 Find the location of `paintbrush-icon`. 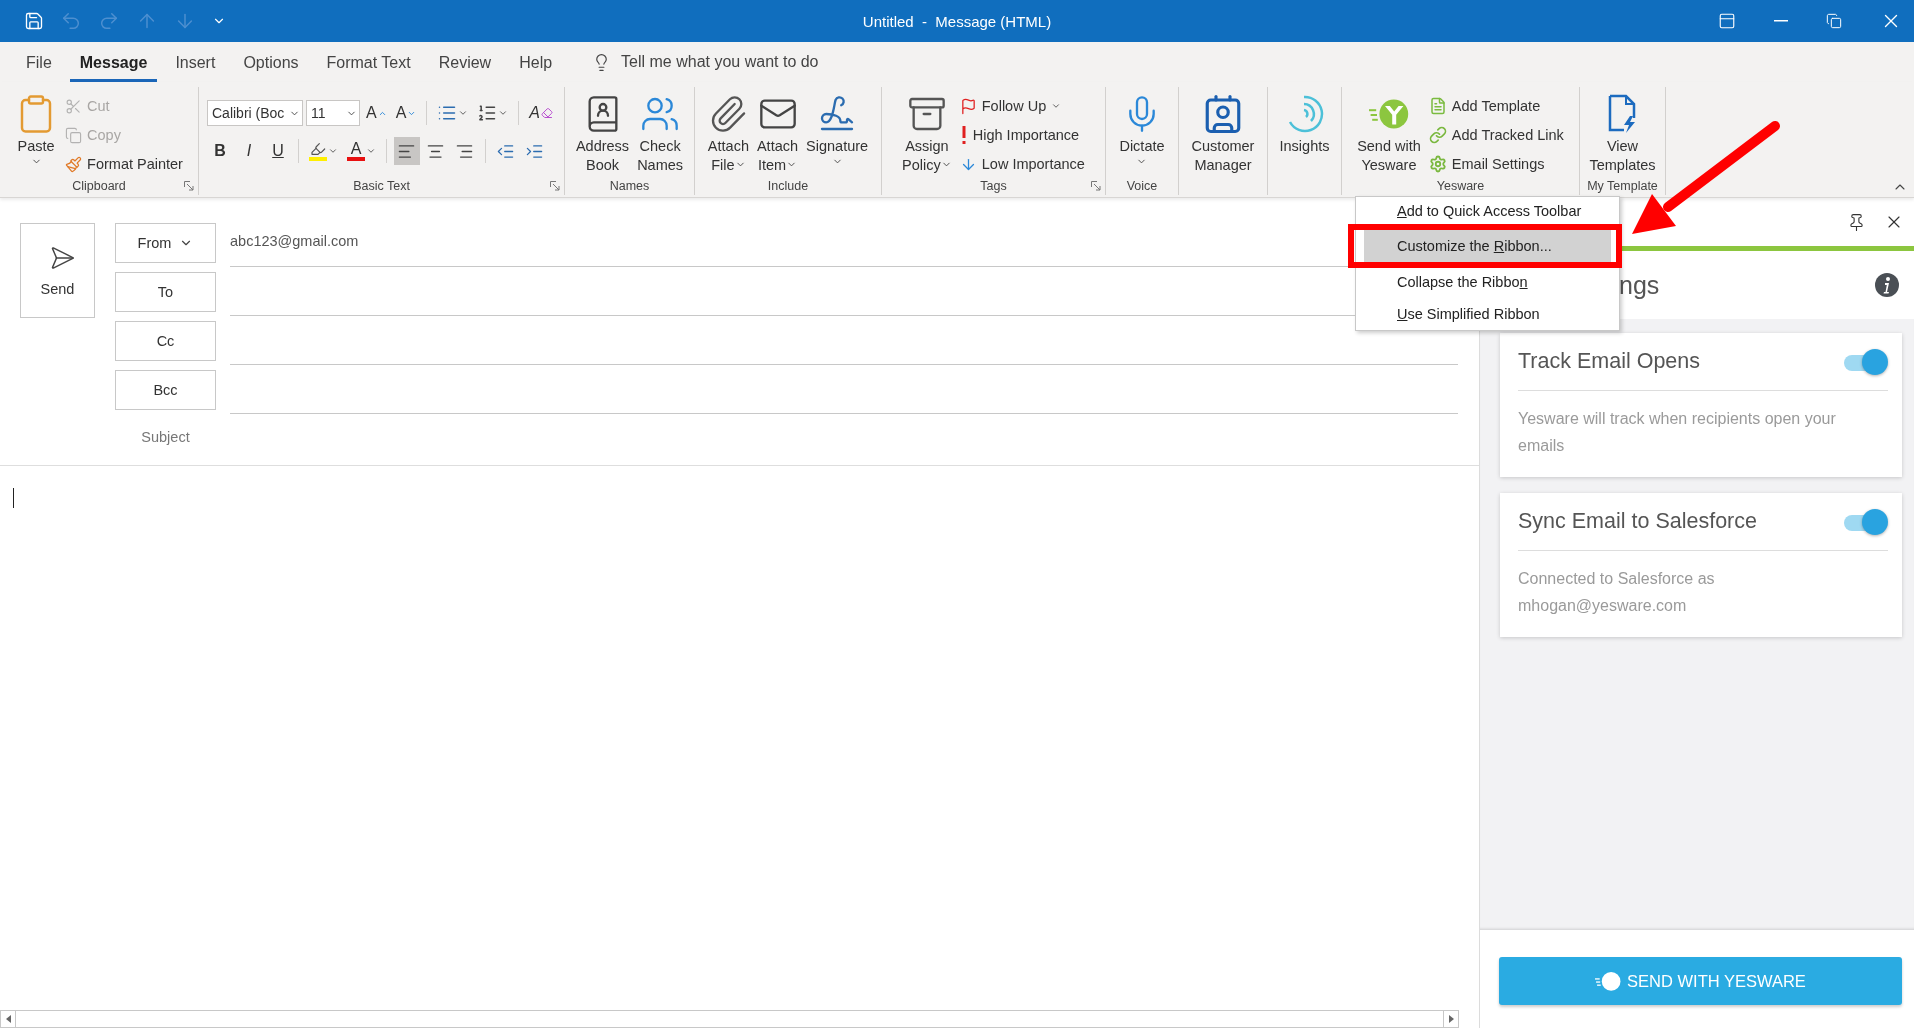

paintbrush-icon is located at coordinates (74, 164).